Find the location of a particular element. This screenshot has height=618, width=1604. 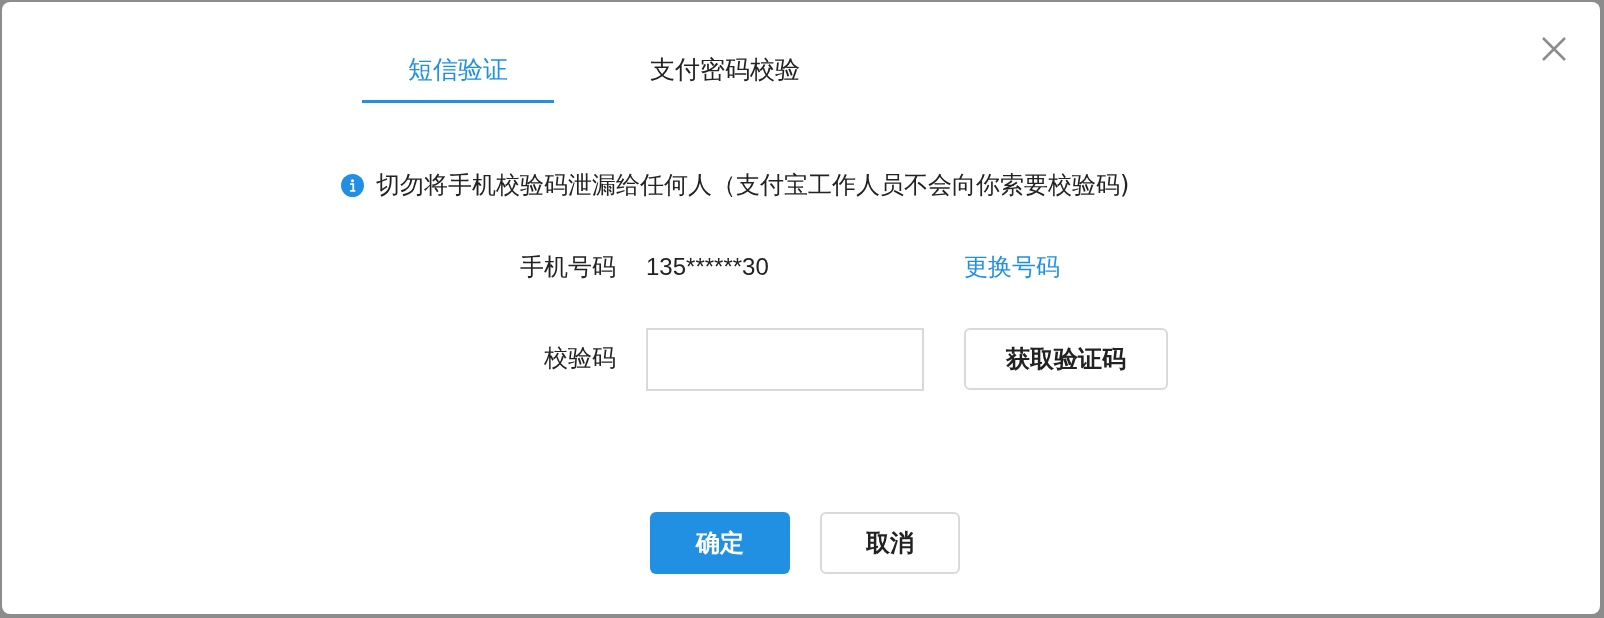

field-label: 校验码 is located at coordinates (580, 358).